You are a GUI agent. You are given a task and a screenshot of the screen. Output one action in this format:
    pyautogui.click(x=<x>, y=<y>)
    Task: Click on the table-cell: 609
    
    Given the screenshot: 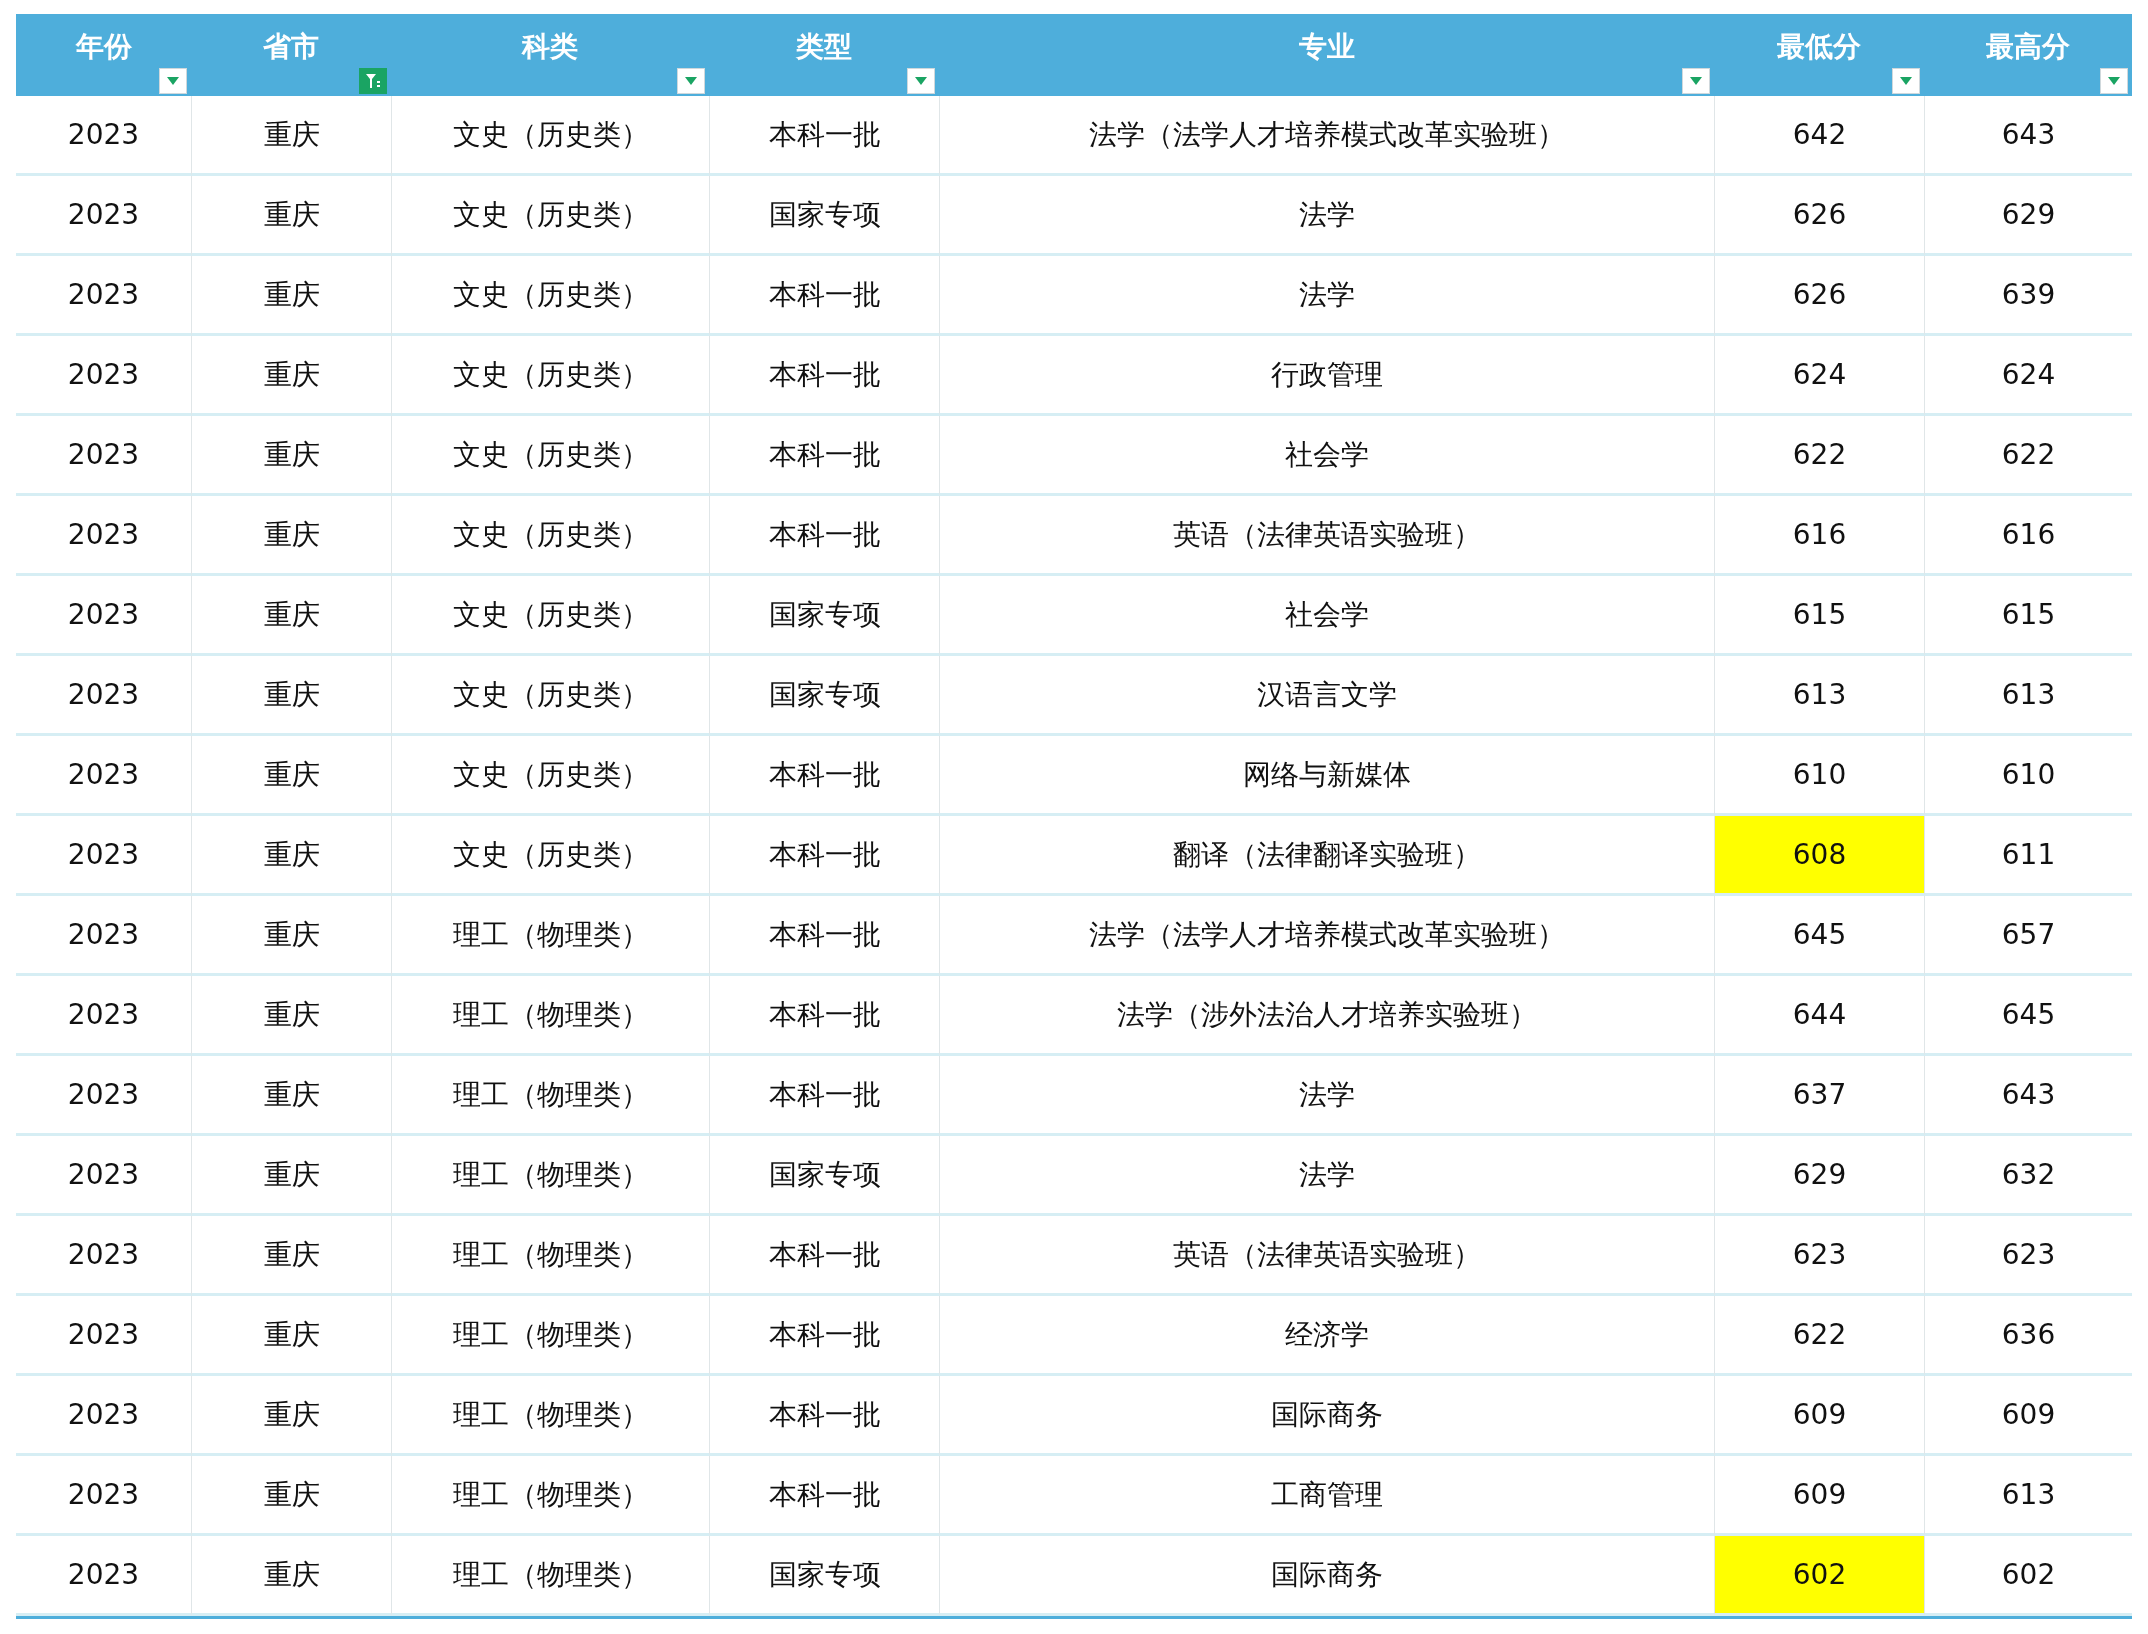 What is the action you would take?
    pyautogui.click(x=1819, y=1416)
    